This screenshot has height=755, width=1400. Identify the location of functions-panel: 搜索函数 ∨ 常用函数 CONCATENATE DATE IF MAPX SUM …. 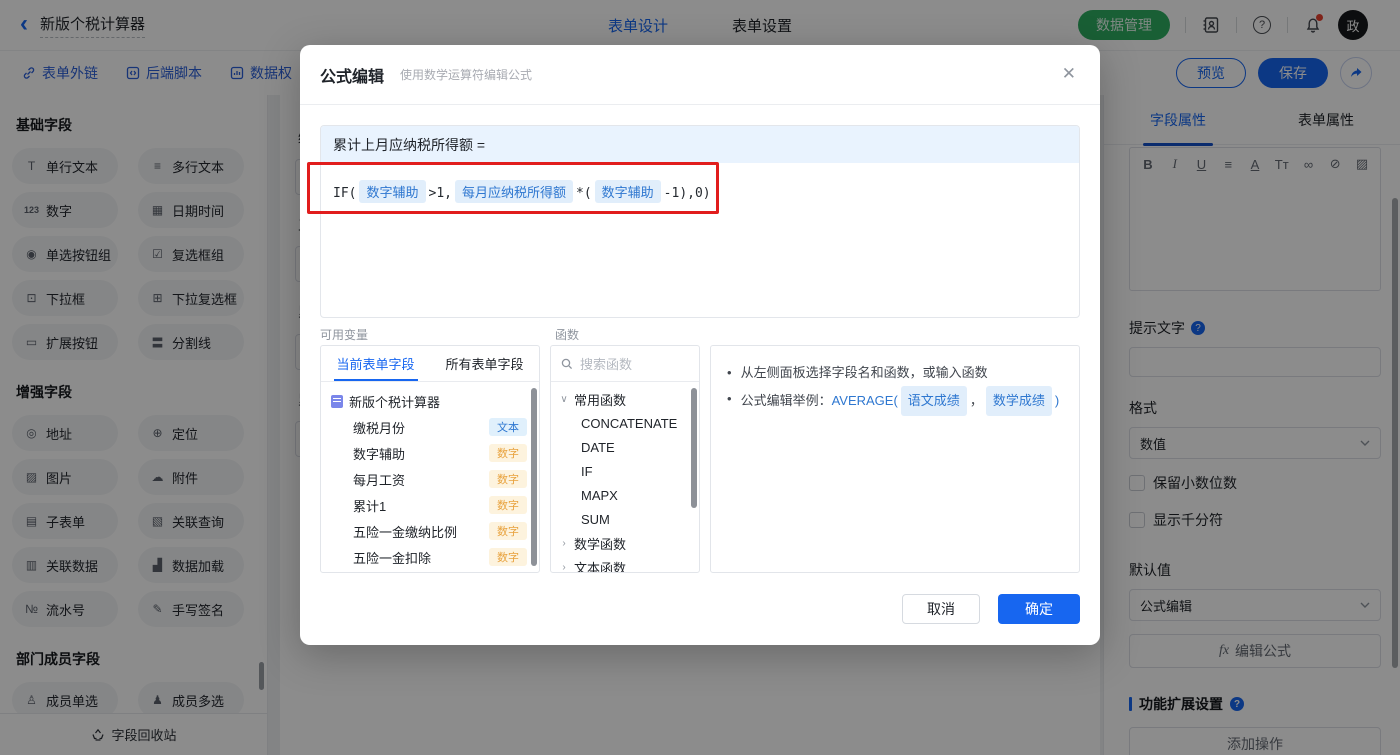
(625, 459).